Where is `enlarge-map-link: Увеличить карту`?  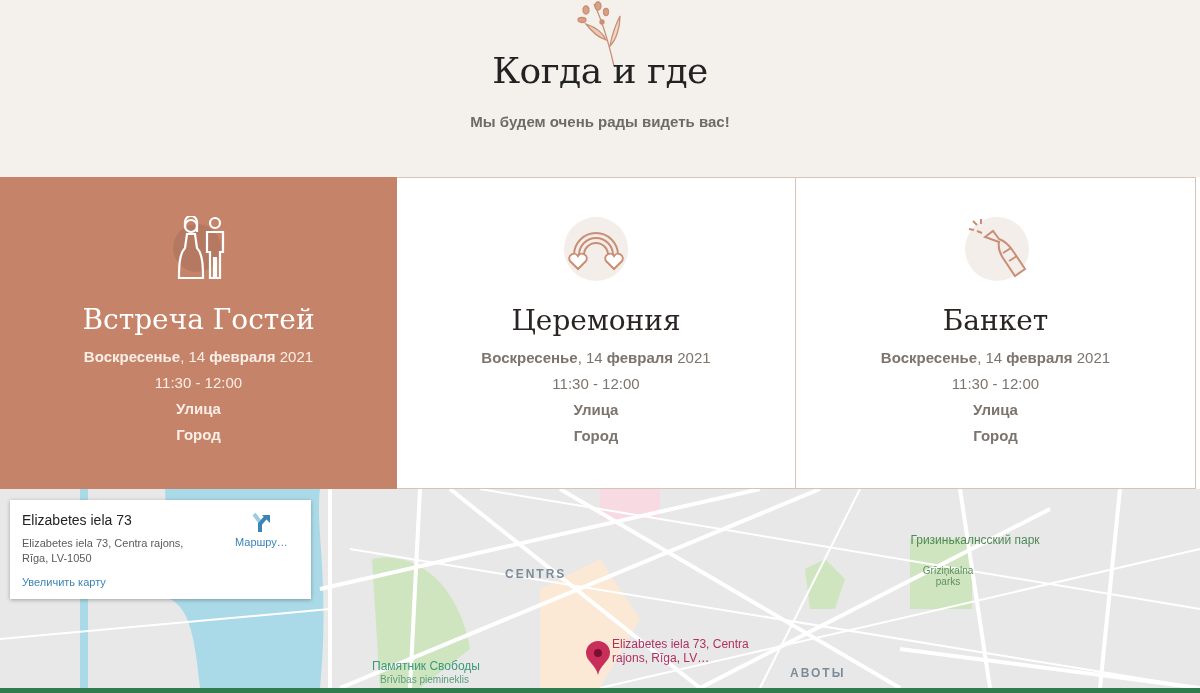 enlarge-map-link: Увеличить карту is located at coordinates (64, 582).